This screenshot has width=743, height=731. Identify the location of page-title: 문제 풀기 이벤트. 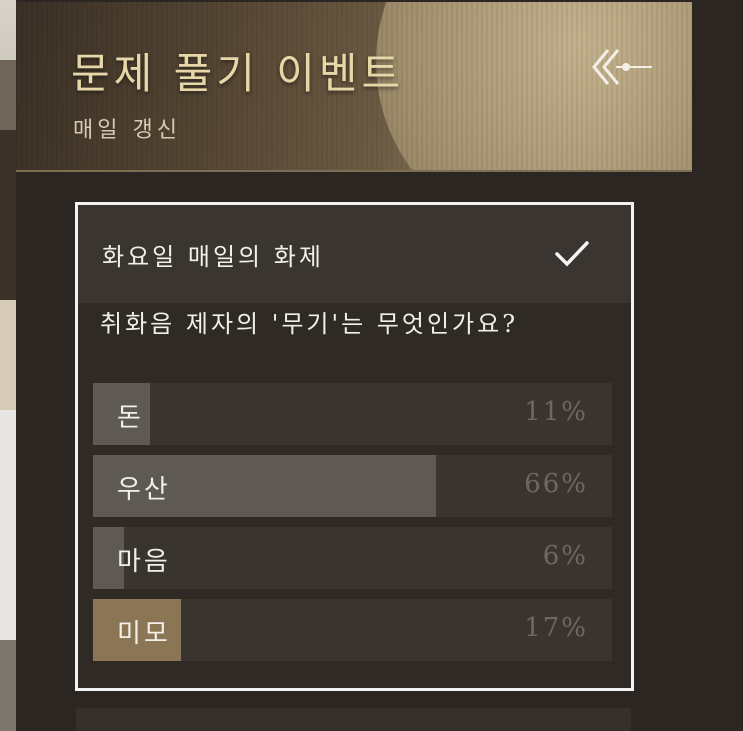
(238, 73).